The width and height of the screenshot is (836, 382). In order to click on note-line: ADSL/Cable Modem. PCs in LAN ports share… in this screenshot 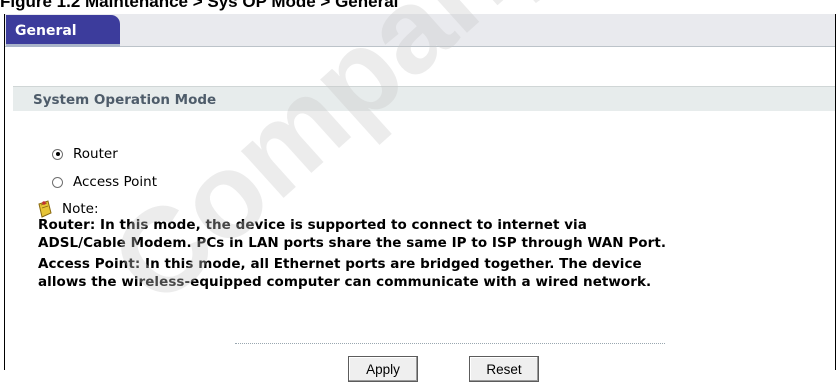, I will do `click(352, 243)`.